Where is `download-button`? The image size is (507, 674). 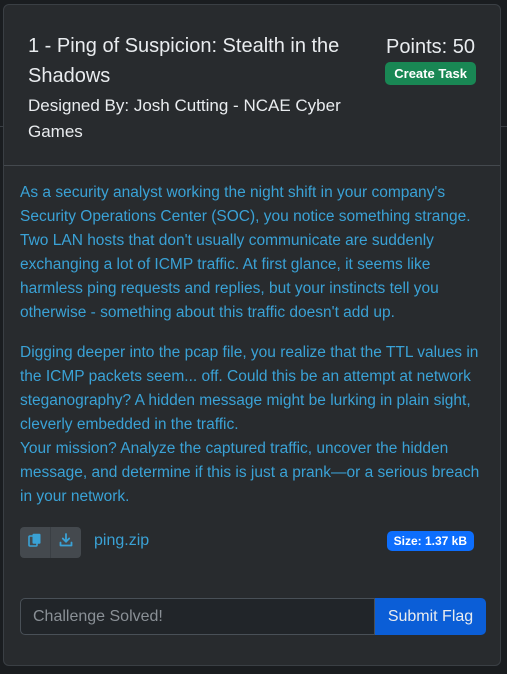
download-button is located at coordinates (65, 542).